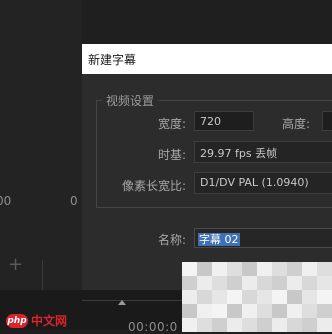 The width and height of the screenshot is (332, 334). Describe the element at coordinates (132, 300) in the screenshot. I see `timeline-divider` at that location.